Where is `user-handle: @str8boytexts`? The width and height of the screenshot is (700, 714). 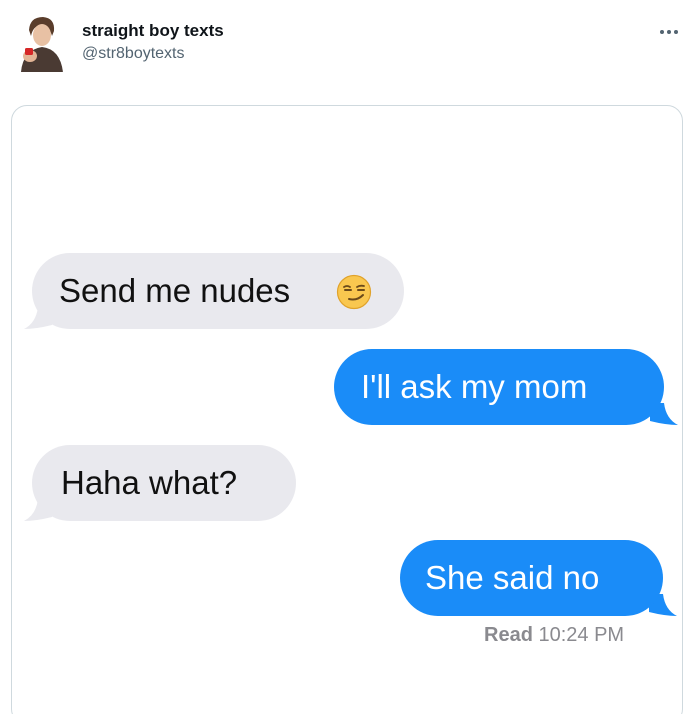
user-handle: @str8boytexts is located at coordinates (133, 54).